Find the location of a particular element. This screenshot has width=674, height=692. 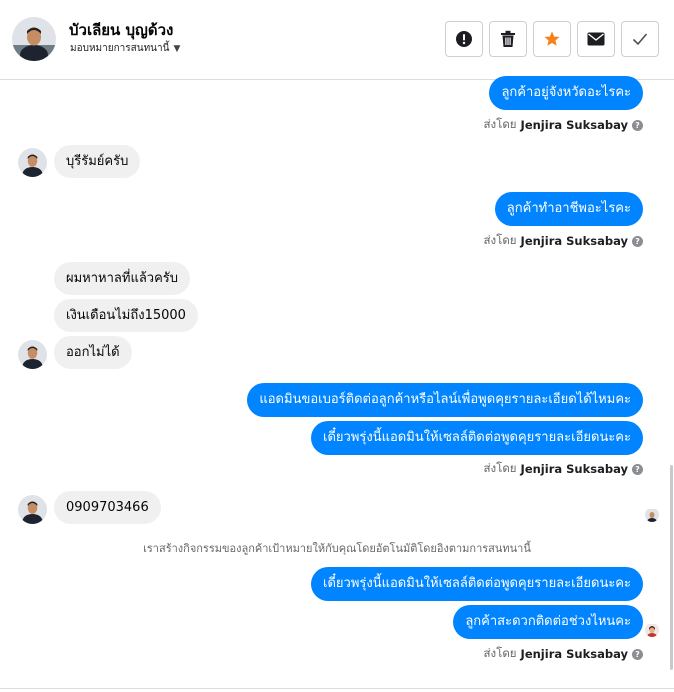

star-icon is located at coordinates (552, 38).